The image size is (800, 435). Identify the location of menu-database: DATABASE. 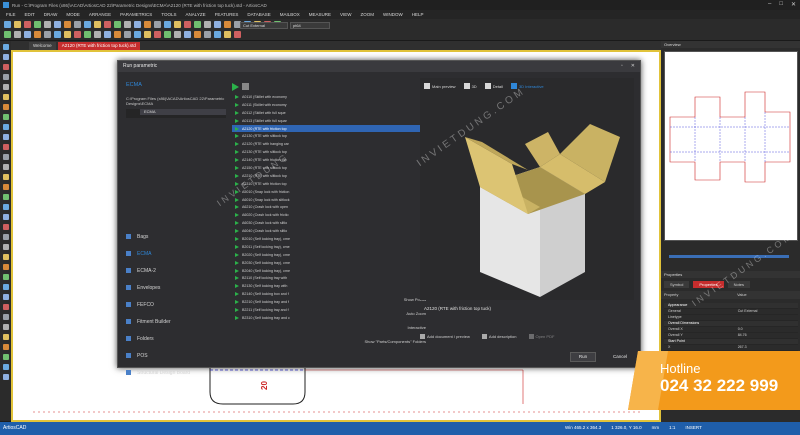
(258, 14).